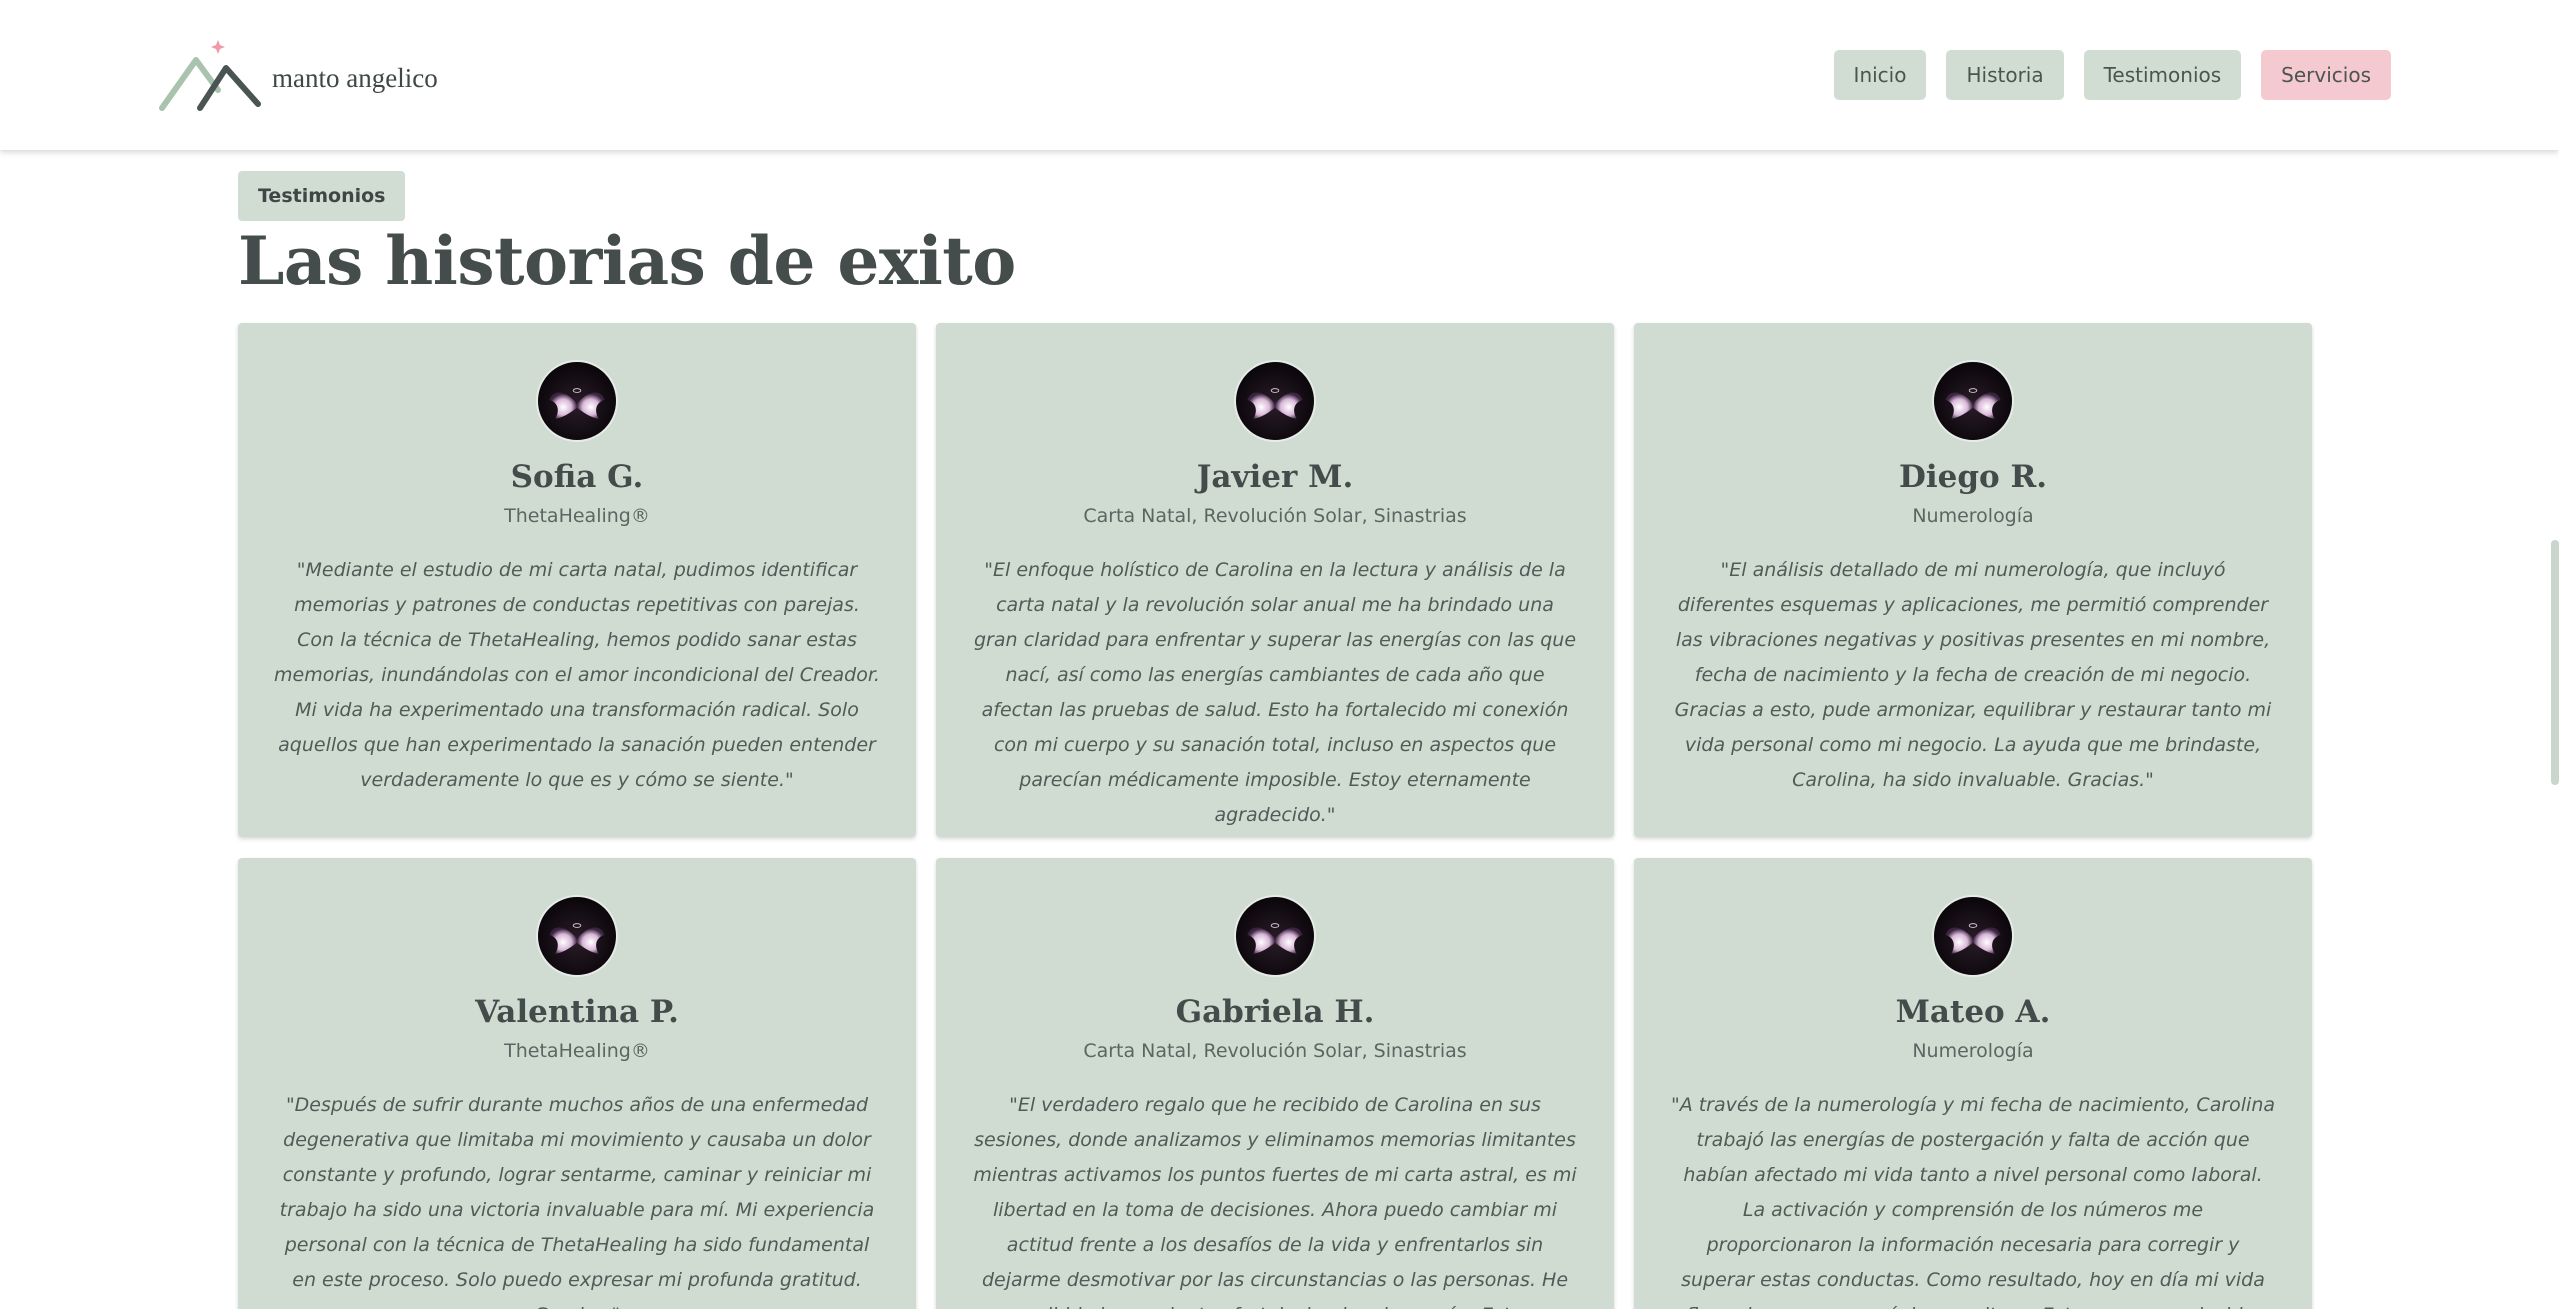 The height and width of the screenshot is (1309, 2559). Describe the element at coordinates (2555, 662) in the screenshot. I see `scrollbar-thumb` at that location.